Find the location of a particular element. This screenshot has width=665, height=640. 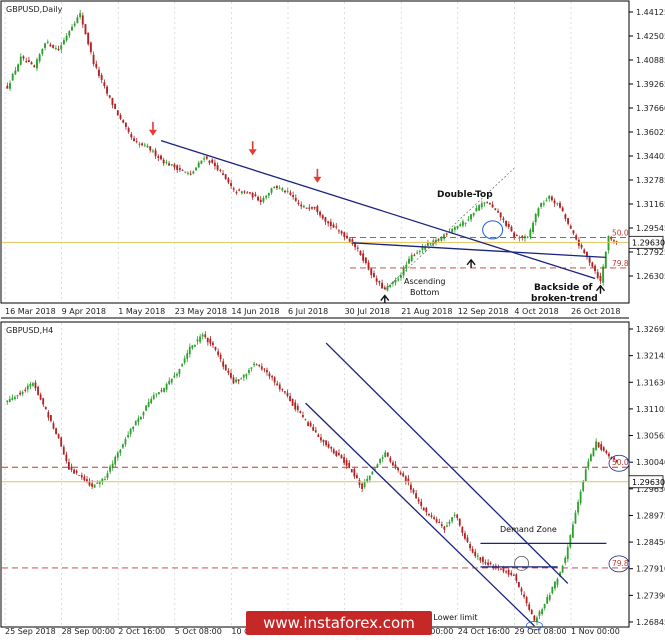

daily-chart-title: GBPUSD,Daily is located at coordinates (34, 9).